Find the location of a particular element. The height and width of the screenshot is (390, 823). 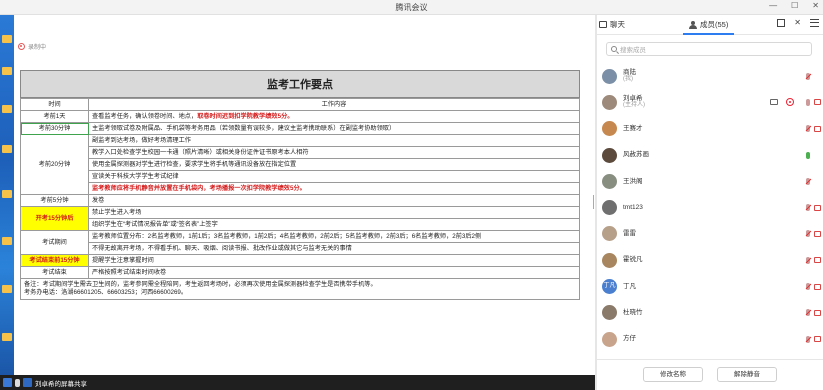

time-cell: 考试结束 is located at coordinates (54, 272).